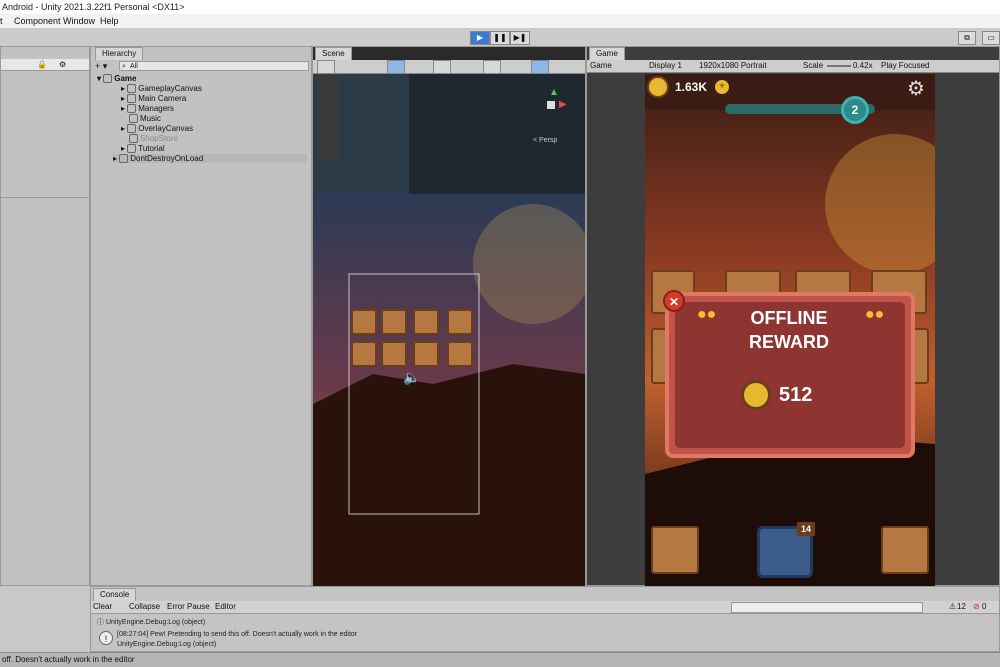 Image resolution: width=1000 pixels, height=667 pixels. Describe the element at coordinates (1, 21) in the screenshot. I see `menu-item-t: t` at that location.